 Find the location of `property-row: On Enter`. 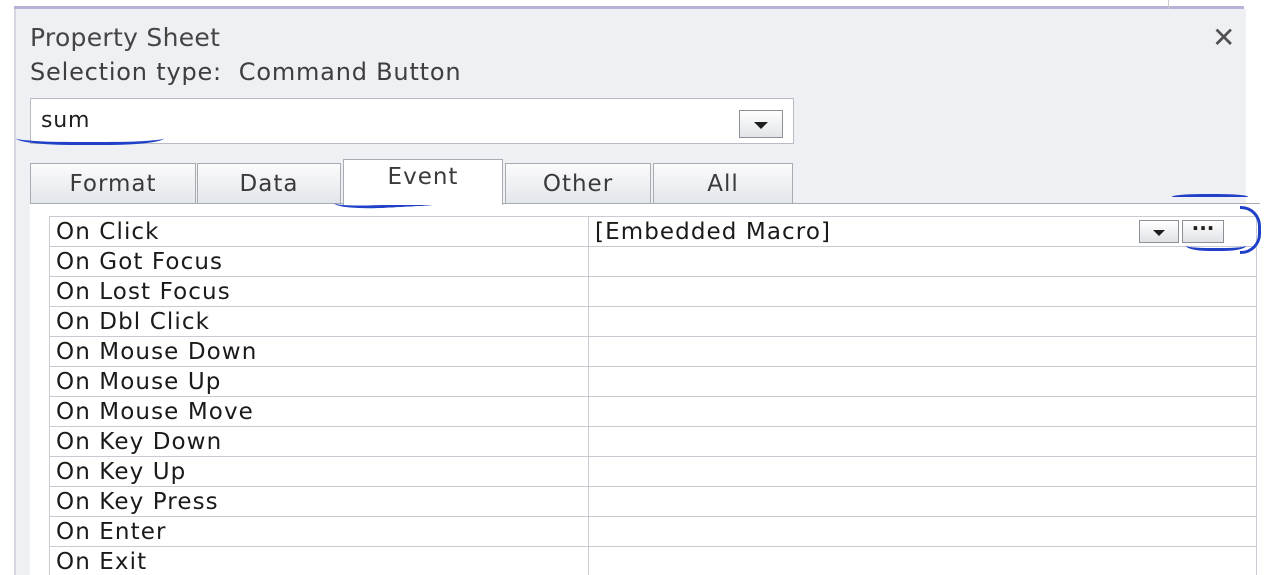

property-row: On Enter is located at coordinates (653, 531).